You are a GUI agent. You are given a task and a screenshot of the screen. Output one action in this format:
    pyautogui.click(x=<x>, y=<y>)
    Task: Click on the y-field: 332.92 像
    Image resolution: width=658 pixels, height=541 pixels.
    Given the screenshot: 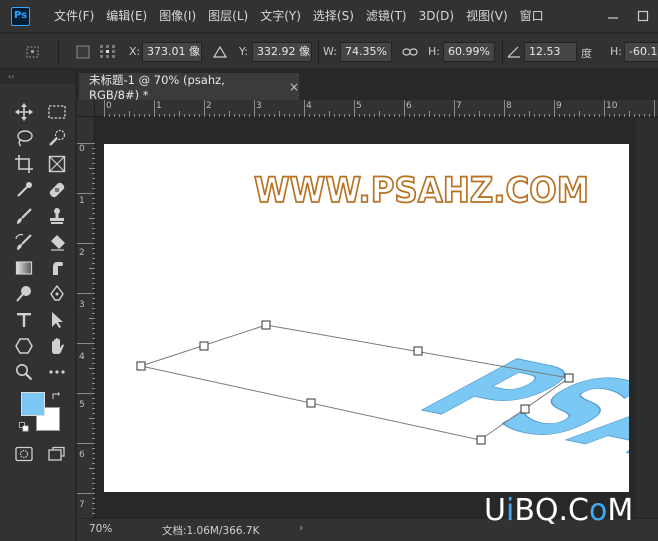 What is the action you would take?
    pyautogui.click(x=282, y=52)
    